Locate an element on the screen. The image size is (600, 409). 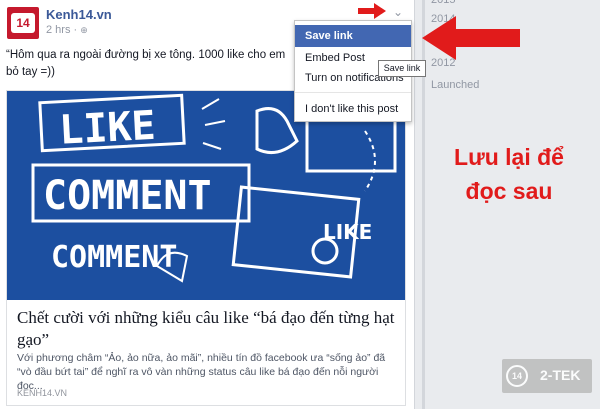
globe-icon: ⊕ is located at coordinates (84, 30).